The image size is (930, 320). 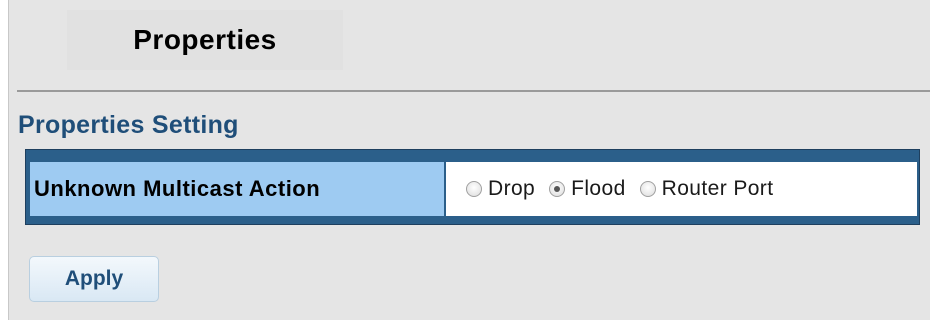 I want to click on option-flood-label: Flood, so click(x=598, y=188).